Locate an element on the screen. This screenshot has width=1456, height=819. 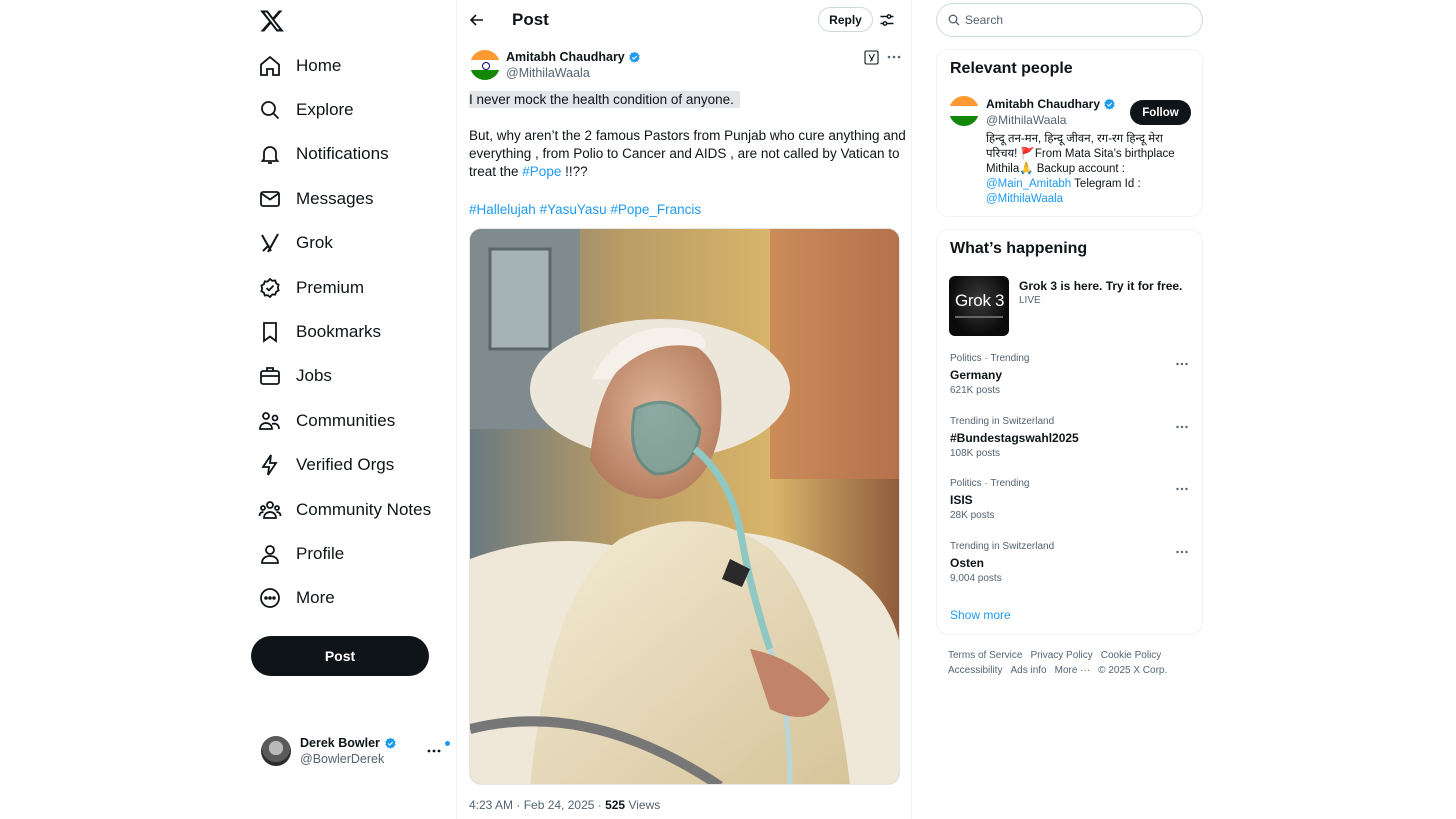
author-avatar is located at coordinates (485, 65).